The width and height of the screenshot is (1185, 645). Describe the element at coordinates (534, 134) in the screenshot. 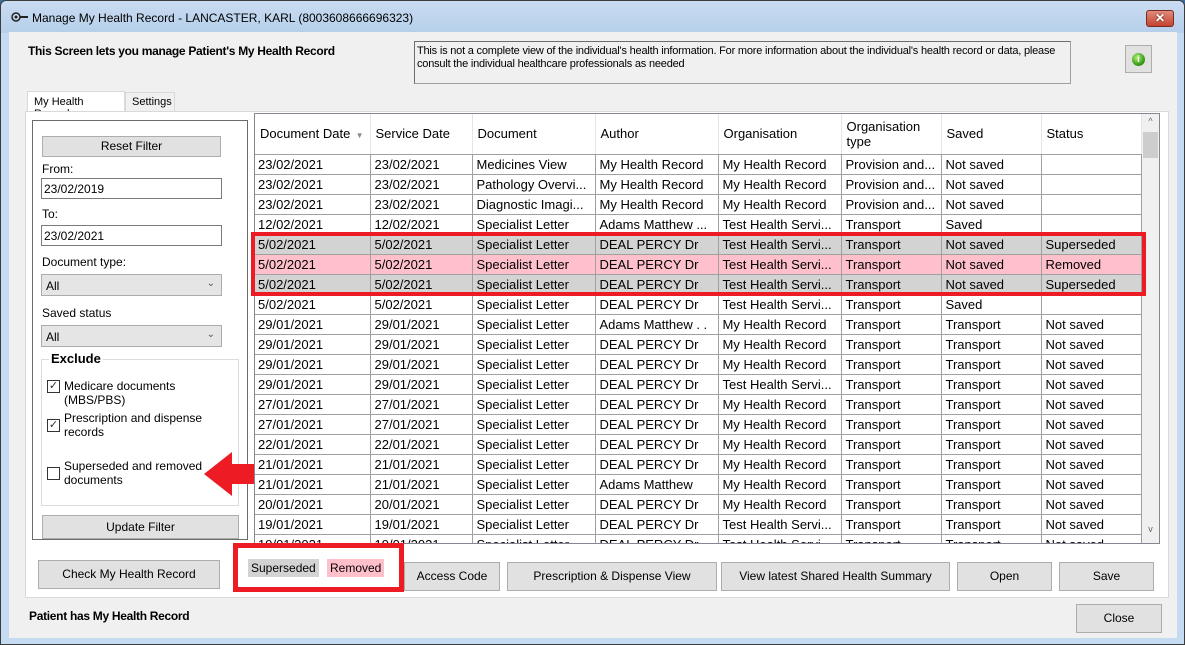

I see `column-header-document: Document` at that location.